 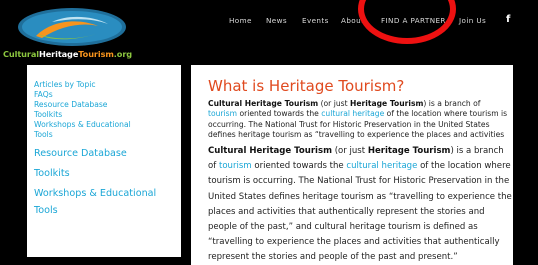 What do you see at coordinates (82, 124) in the screenshot?
I see `sidebar-item-workshops: Workshops & Educational` at bounding box center [82, 124].